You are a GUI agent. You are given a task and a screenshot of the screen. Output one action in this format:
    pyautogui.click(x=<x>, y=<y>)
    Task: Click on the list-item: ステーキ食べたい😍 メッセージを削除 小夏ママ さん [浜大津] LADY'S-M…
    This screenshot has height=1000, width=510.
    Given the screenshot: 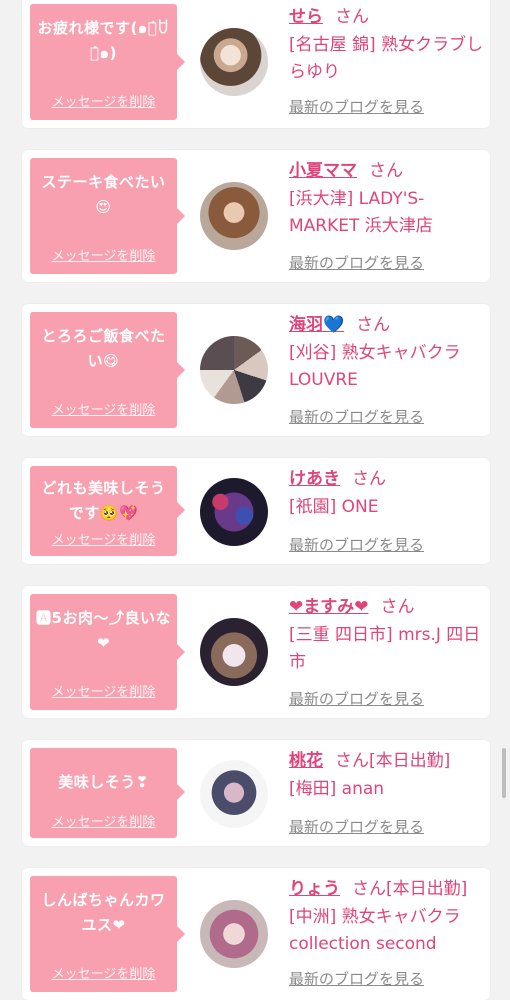 What is the action you would take?
    pyautogui.click(x=256, y=216)
    